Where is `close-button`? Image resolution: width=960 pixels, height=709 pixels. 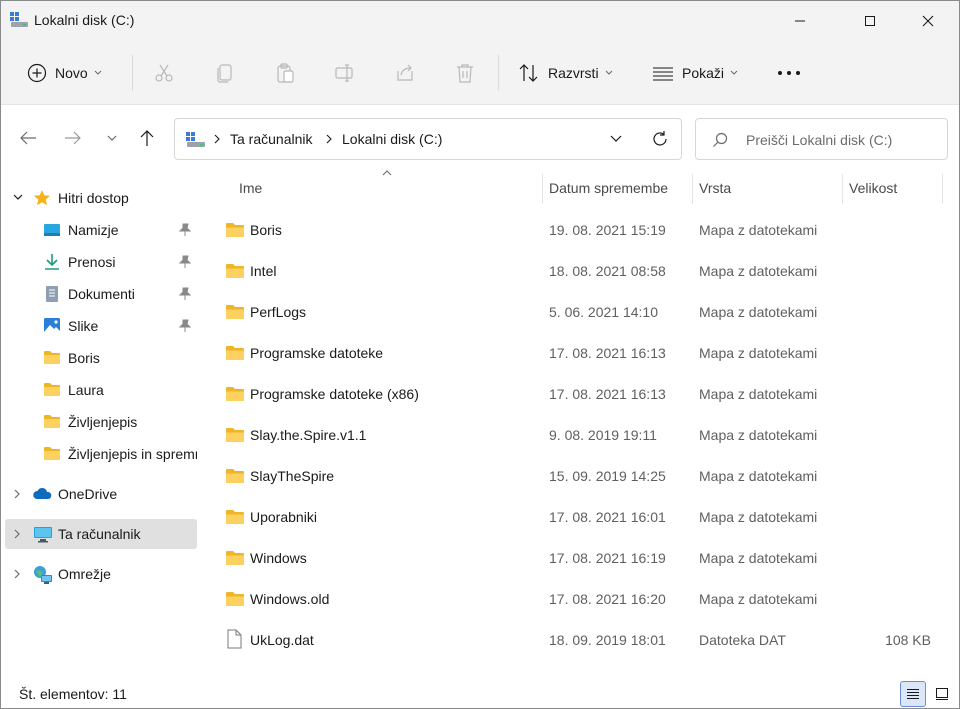 close-button is located at coordinates (928, 21).